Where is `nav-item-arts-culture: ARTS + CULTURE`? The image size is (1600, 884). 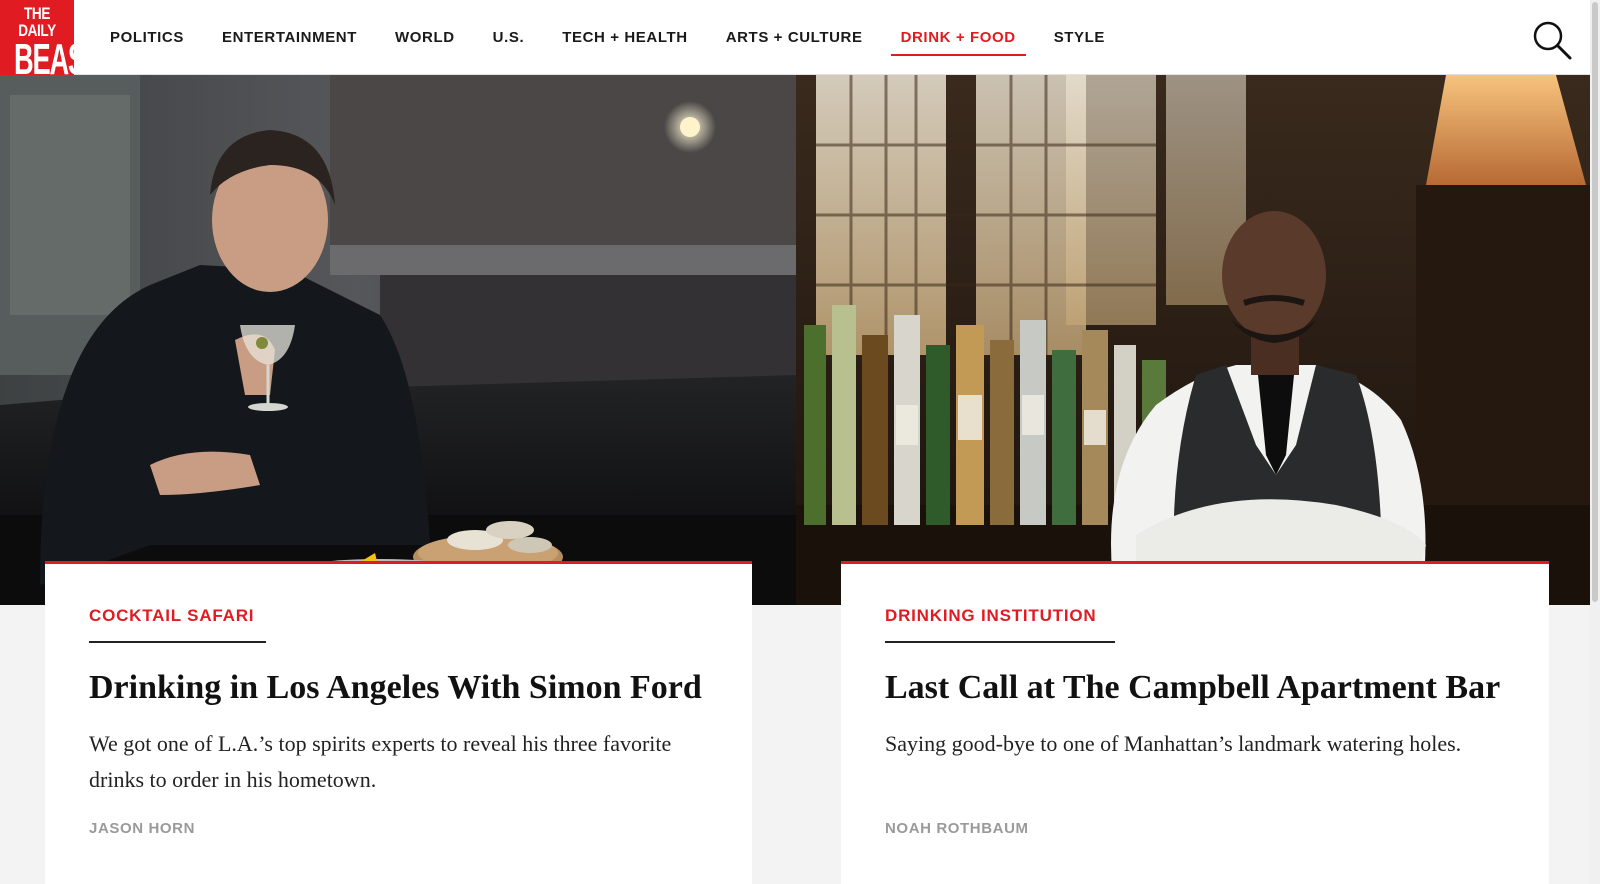 nav-item-arts-culture: ARTS + CULTURE is located at coordinates (794, 38).